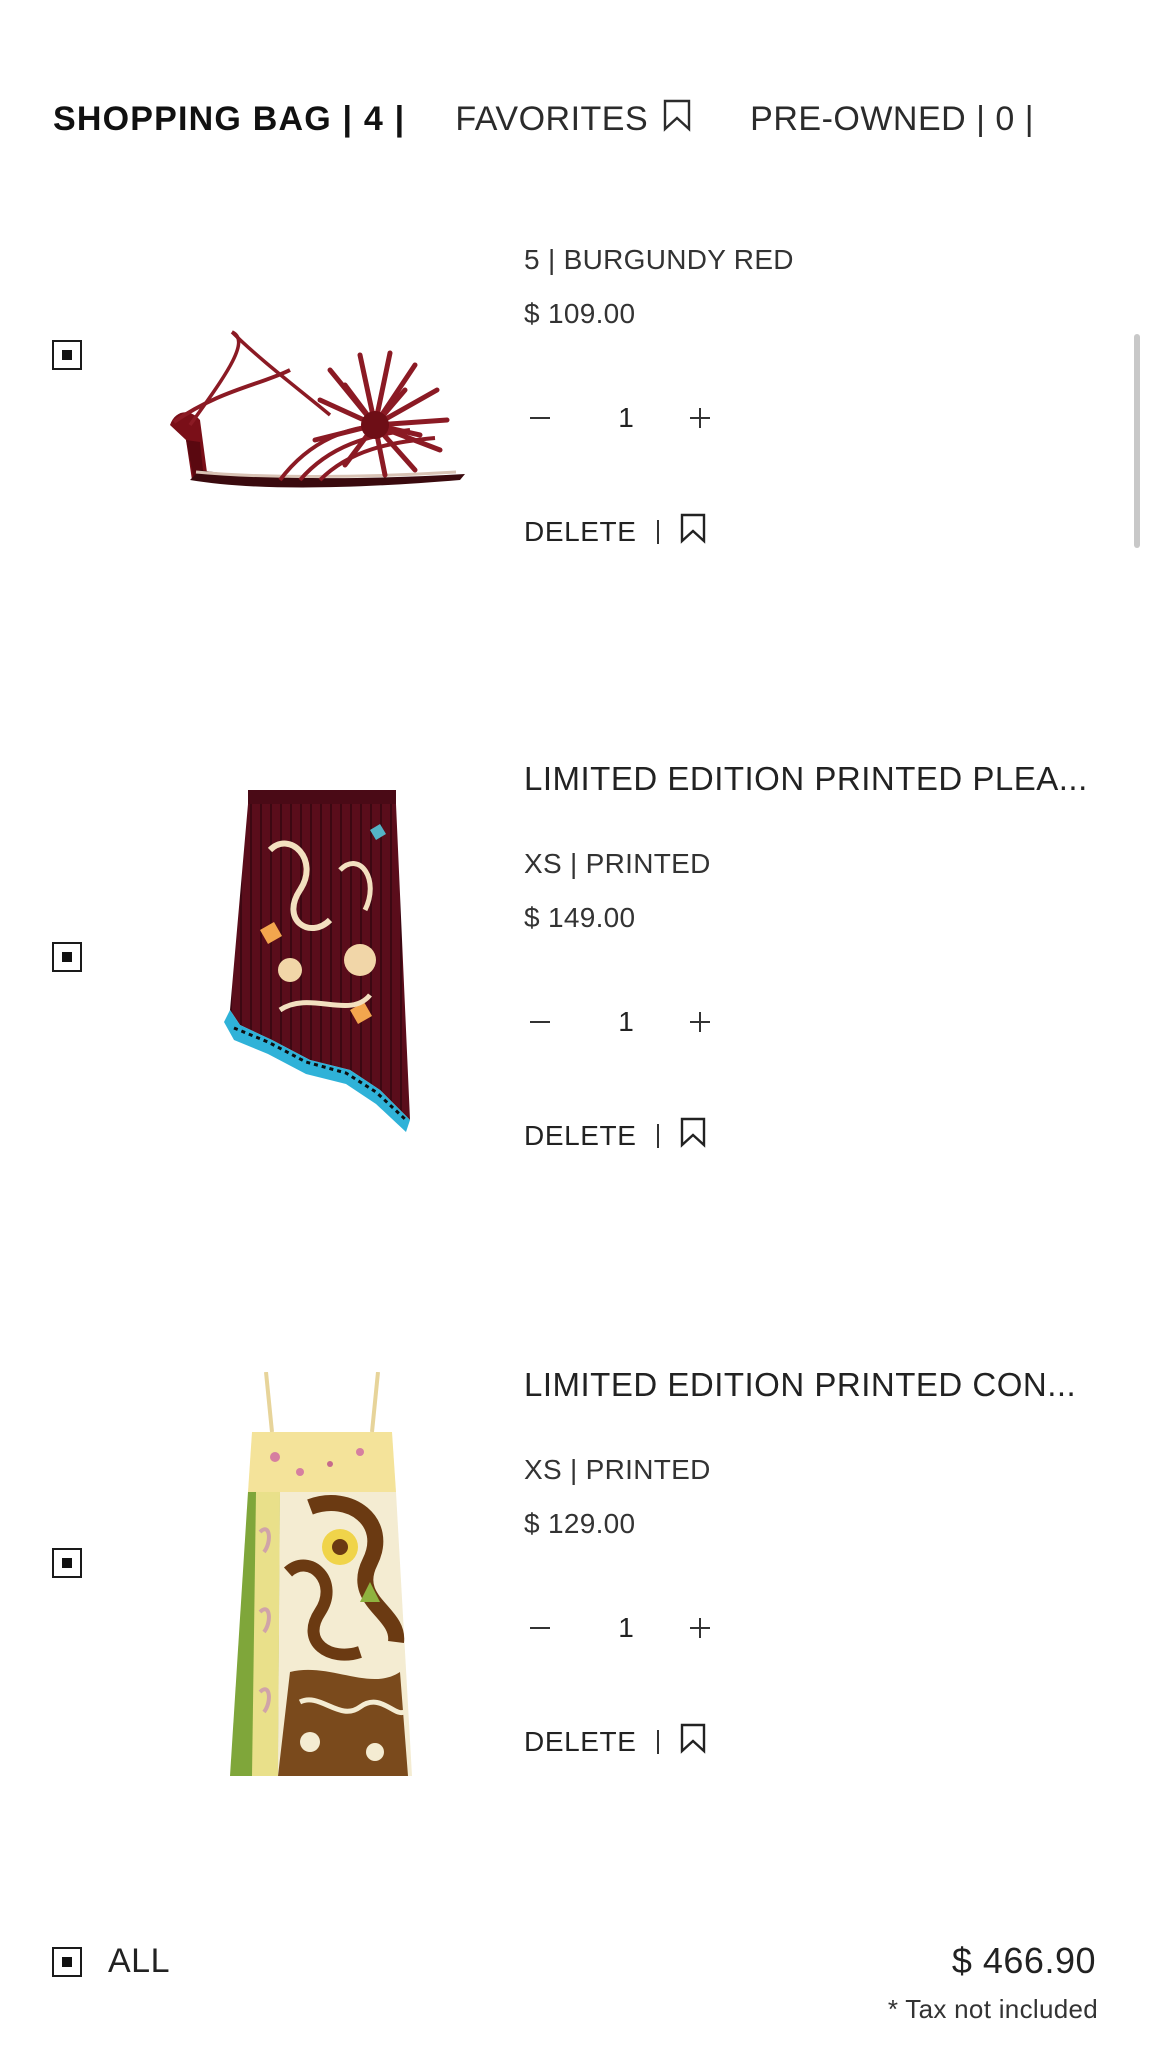 The image size is (1152, 2048). Describe the element at coordinates (325, 430) in the screenshot. I see `burgundy-sandal-image` at that location.